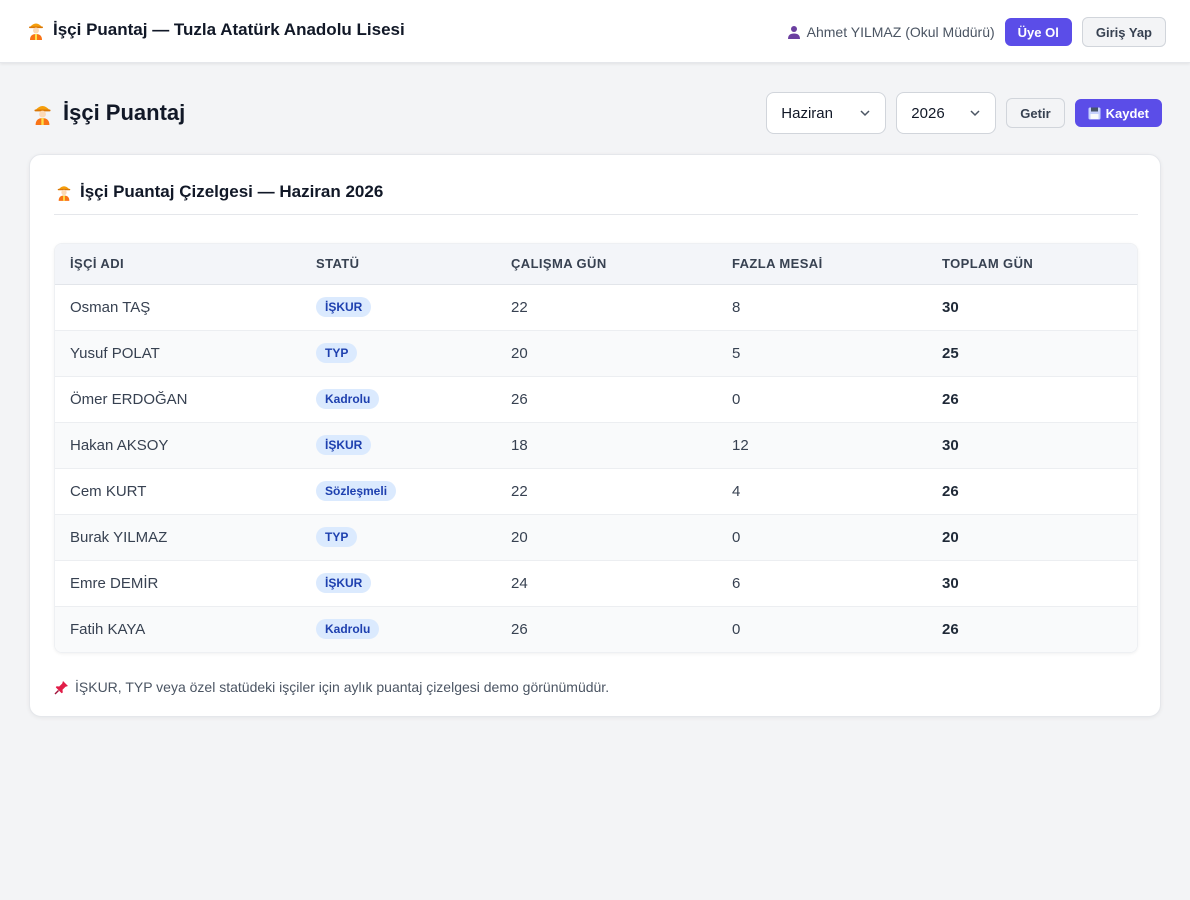 Image resolution: width=1190 pixels, height=900 pixels. What do you see at coordinates (900, 32) in the screenshot?
I see `user-name-label: Ahmet YILMAZ (Okul Müdürü)` at bounding box center [900, 32].